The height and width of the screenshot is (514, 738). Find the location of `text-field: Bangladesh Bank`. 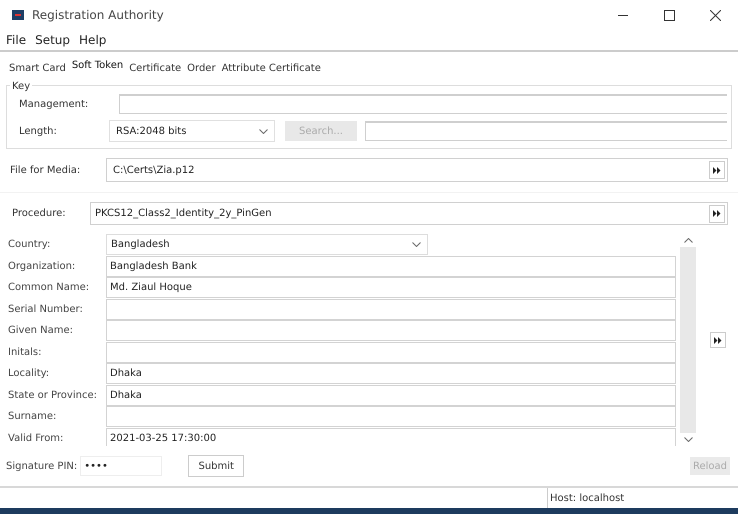

text-field: Bangladesh Bank is located at coordinates (391, 266).